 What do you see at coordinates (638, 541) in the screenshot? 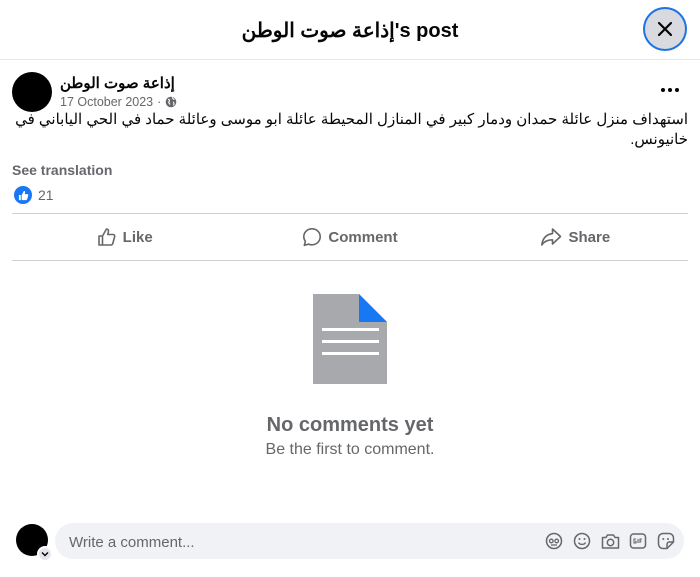
I see `gif-icon` at bounding box center [638, 541].